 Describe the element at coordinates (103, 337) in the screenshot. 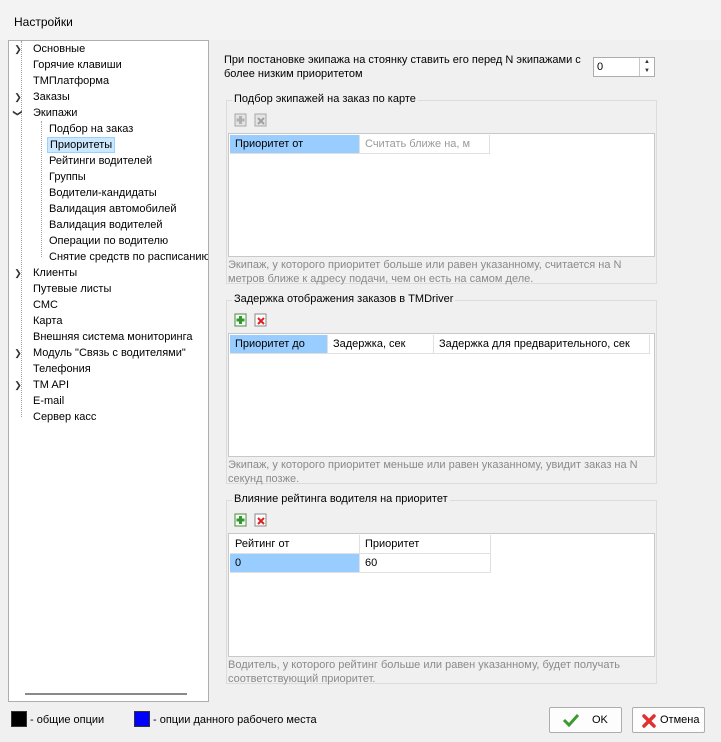

I see `tree-item-external-monitoring: Внешняя система мониторинга` at that location.